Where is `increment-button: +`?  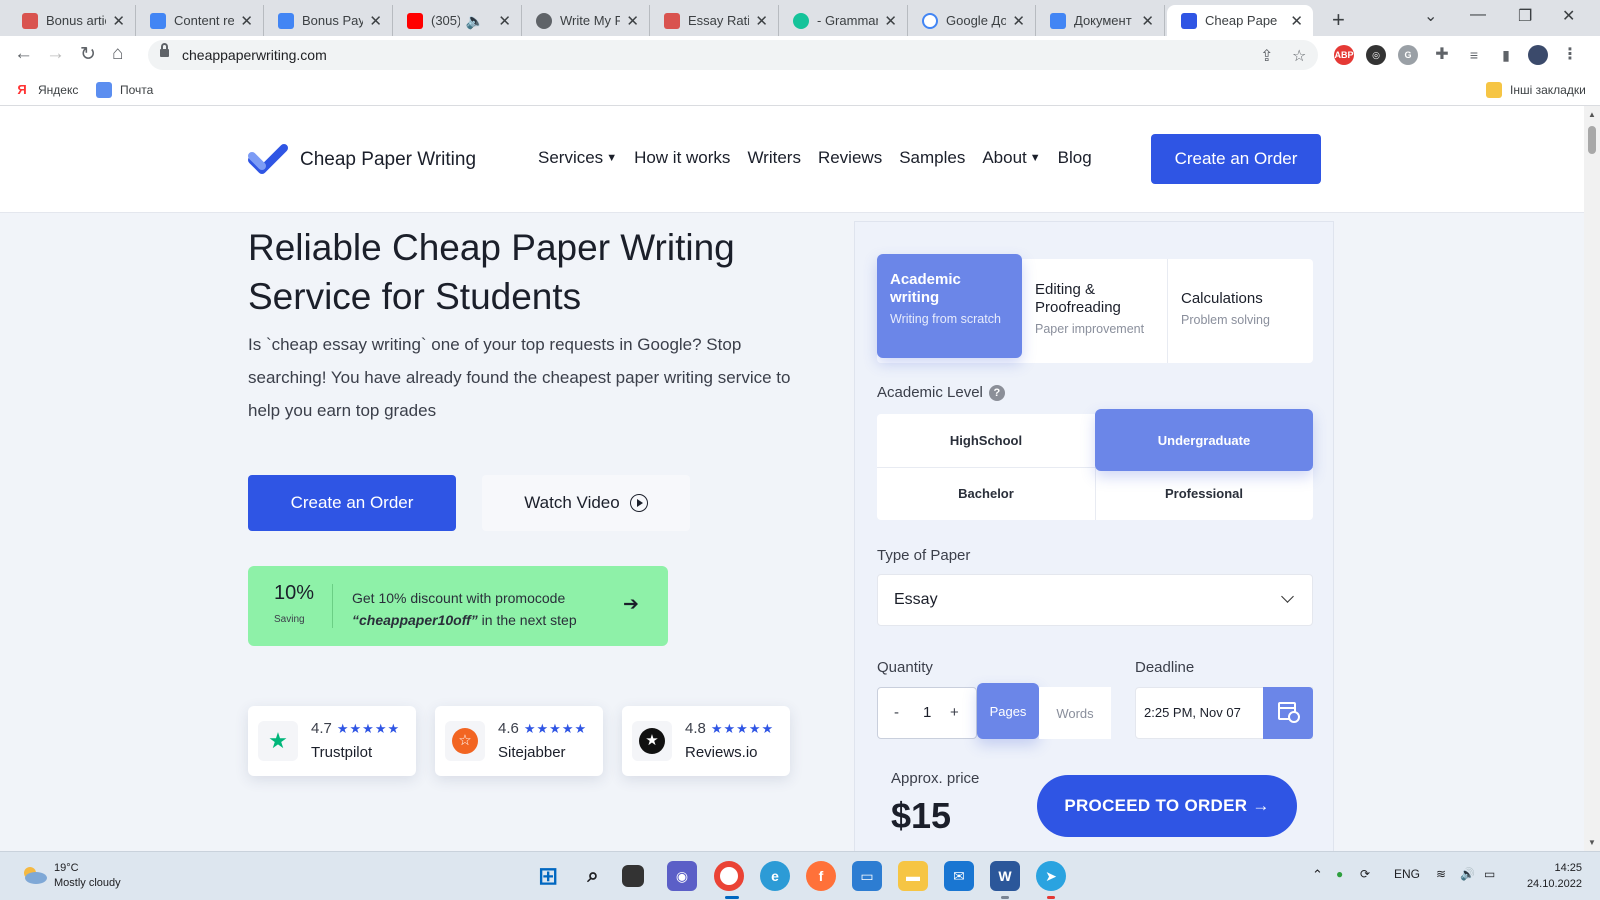 increment-button: + is located at coordinates (954, 712).